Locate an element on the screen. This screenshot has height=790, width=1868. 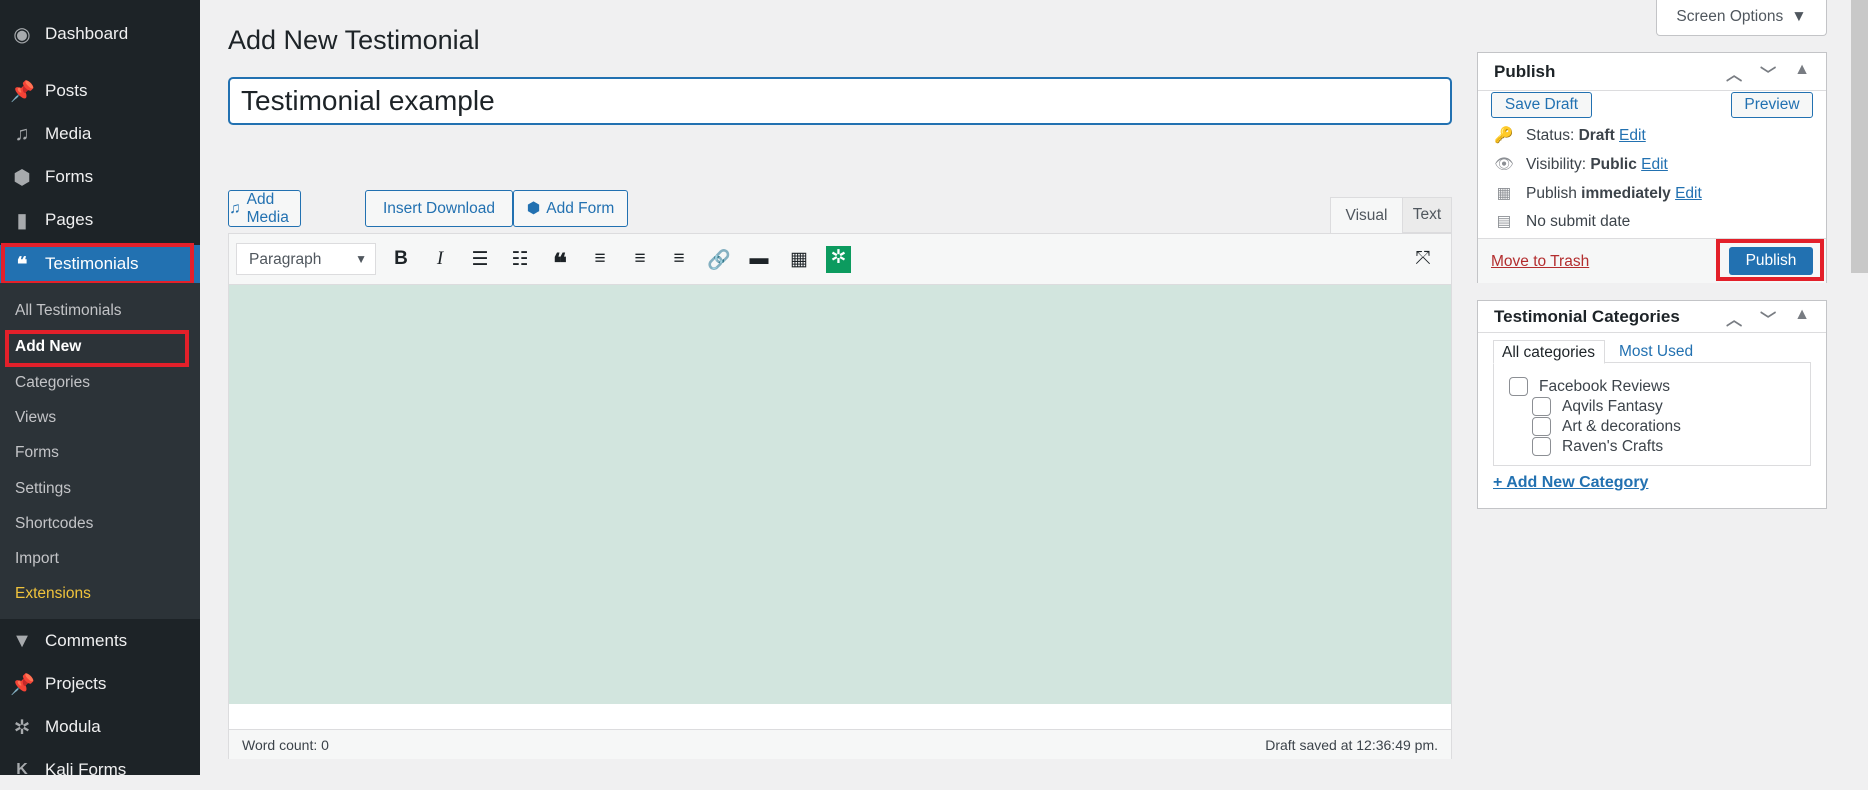
menu-media: ♫ Media is located at coordinates (100, 134).